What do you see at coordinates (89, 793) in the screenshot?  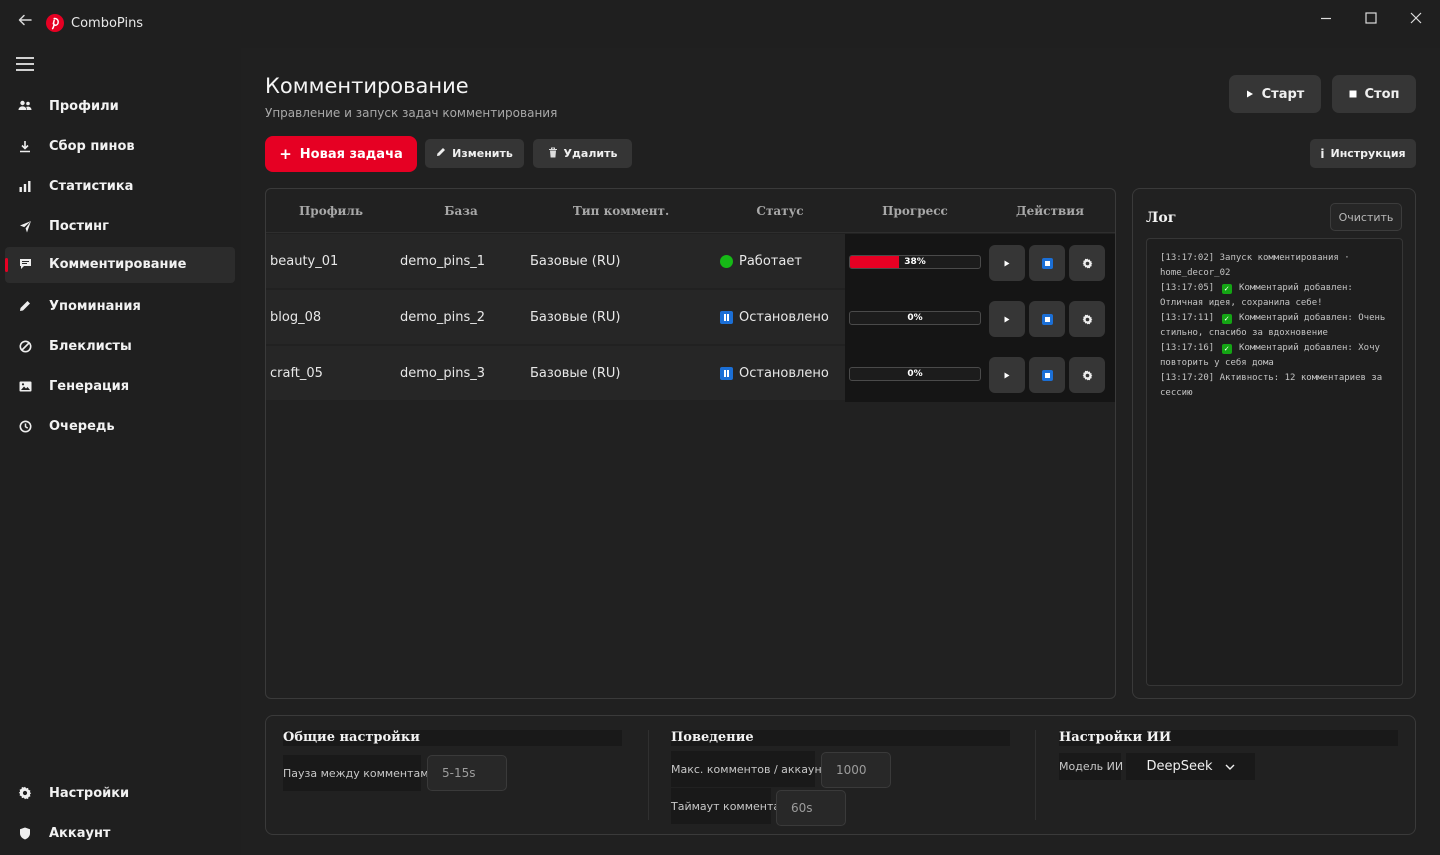 I see `sidebar-item-label: Настройки` at bounding box center [89, 793].